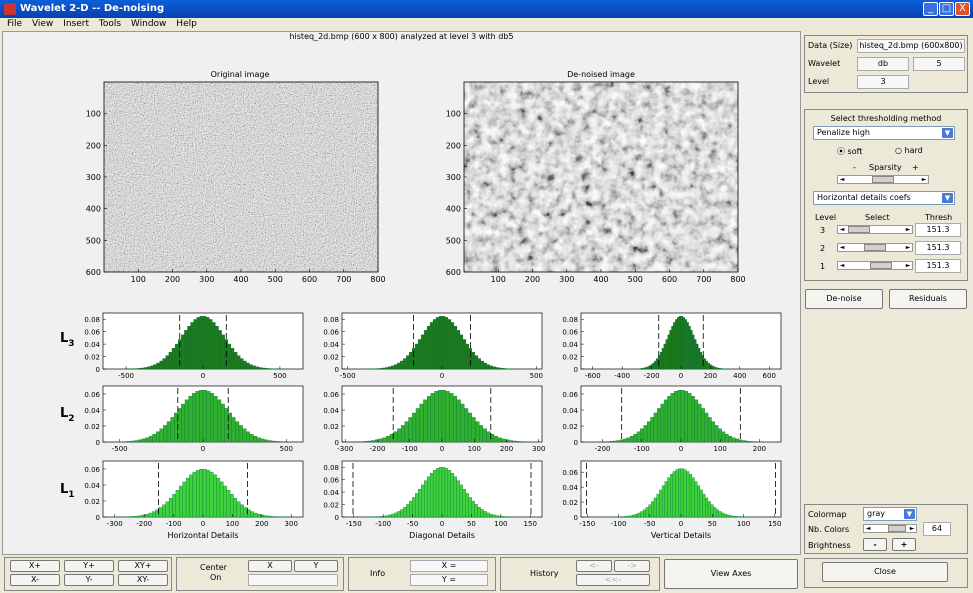 The height and width of the screenshot is (593, 973). I want to click on view-axes-button: View Axes, so click(731, 574).